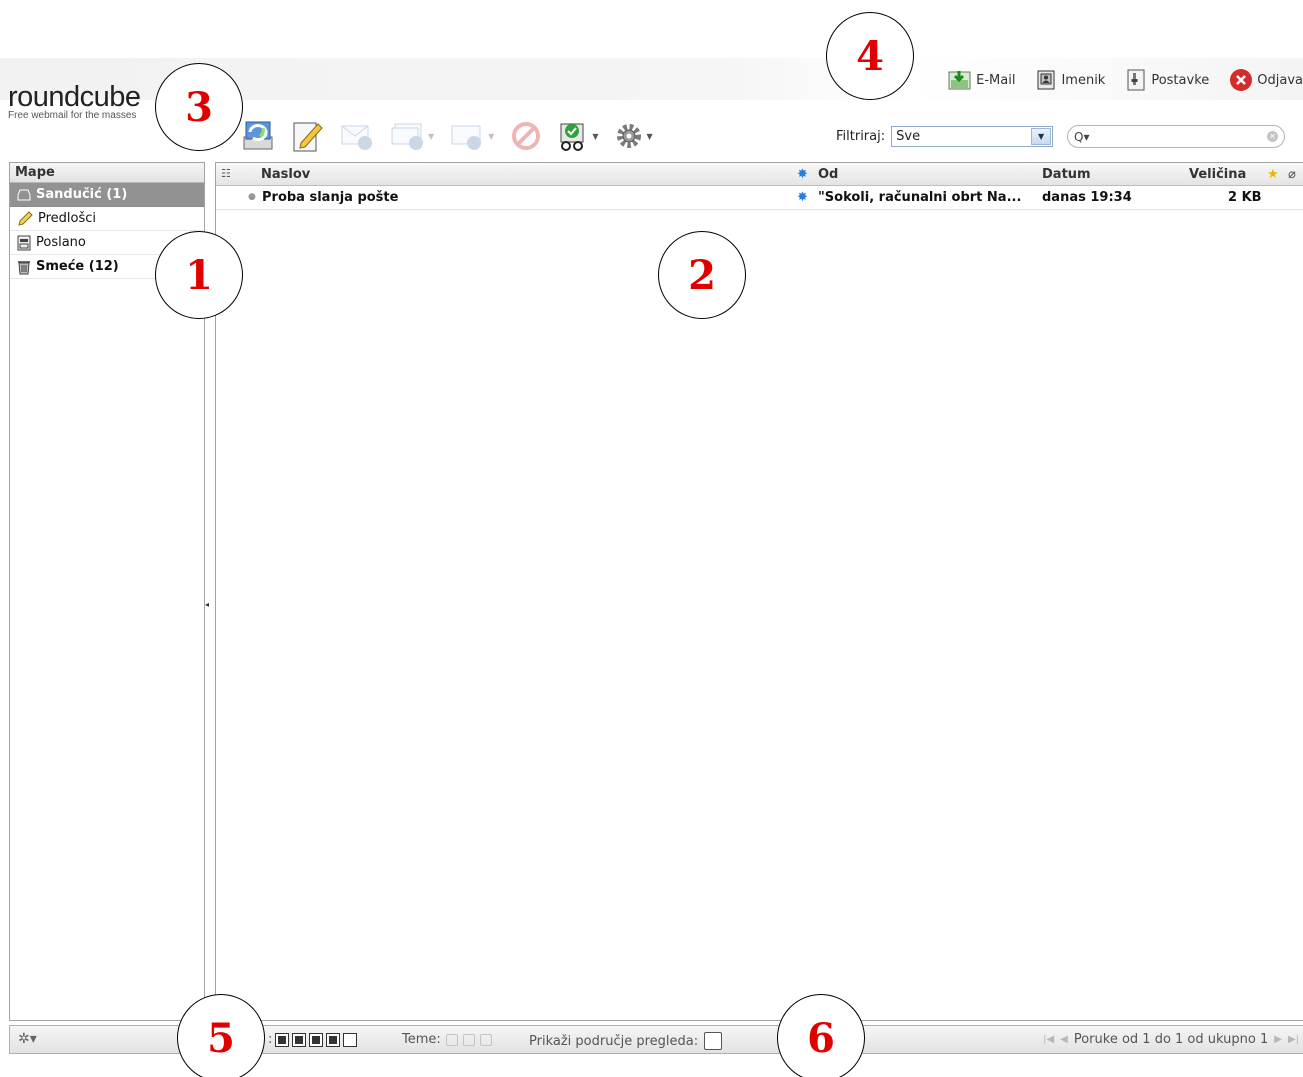  Describe the element at coordinates (1136, 80) in the screenshot. I see `settings-doc-icon` at that location.